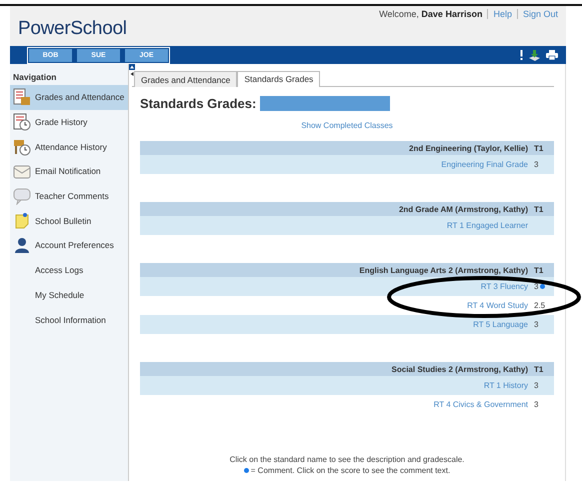 This screenshot has height=483, width=582. Describe the element at coordinates (22, 122) in the screenshot. I see `clock-document-icon` at that location.